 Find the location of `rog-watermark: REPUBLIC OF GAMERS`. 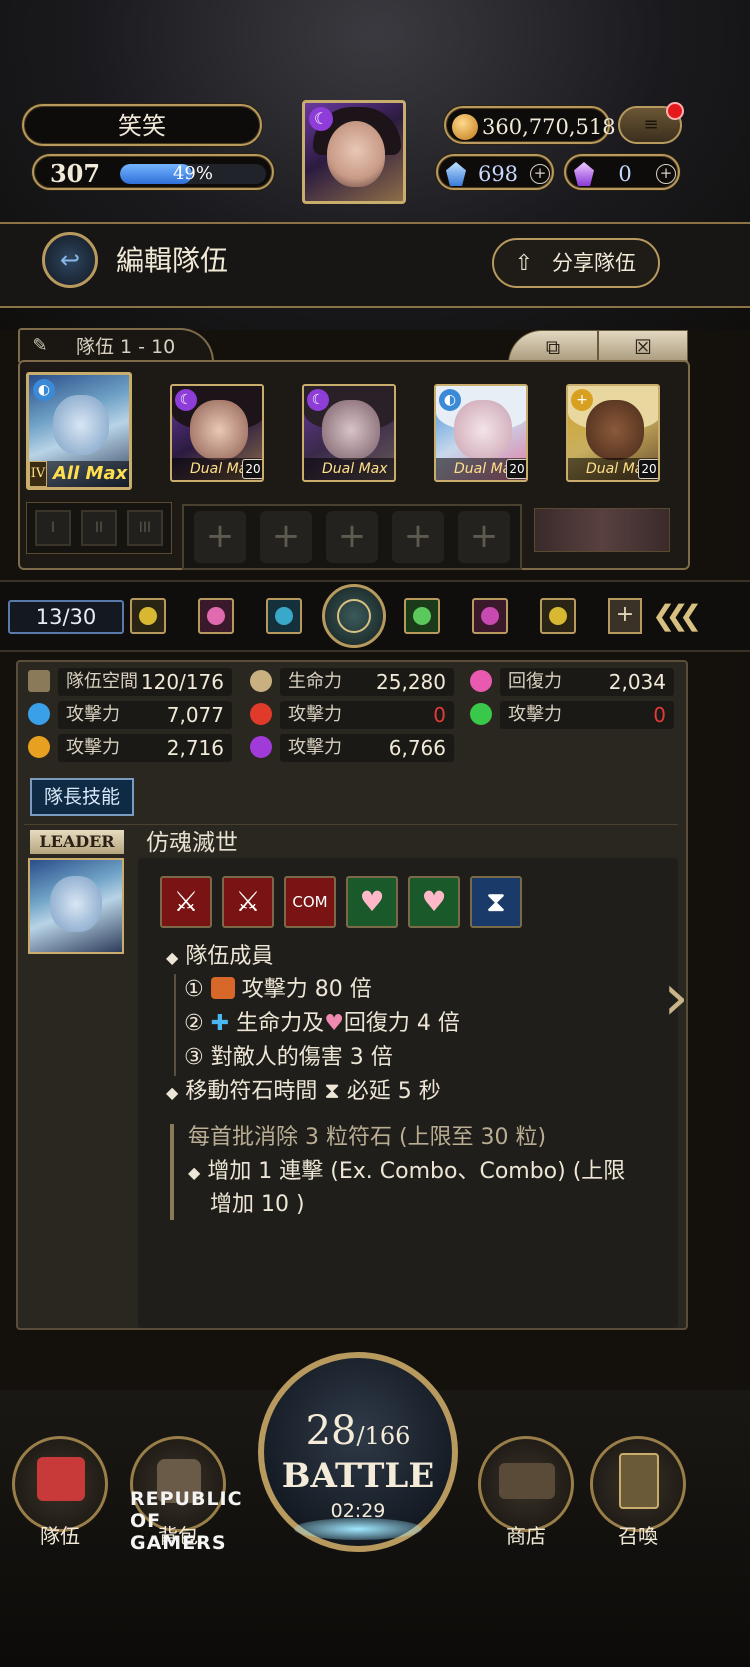

rog-watermark: REPUBLIC OF GAMERS is located at coordinates (160, 1521).